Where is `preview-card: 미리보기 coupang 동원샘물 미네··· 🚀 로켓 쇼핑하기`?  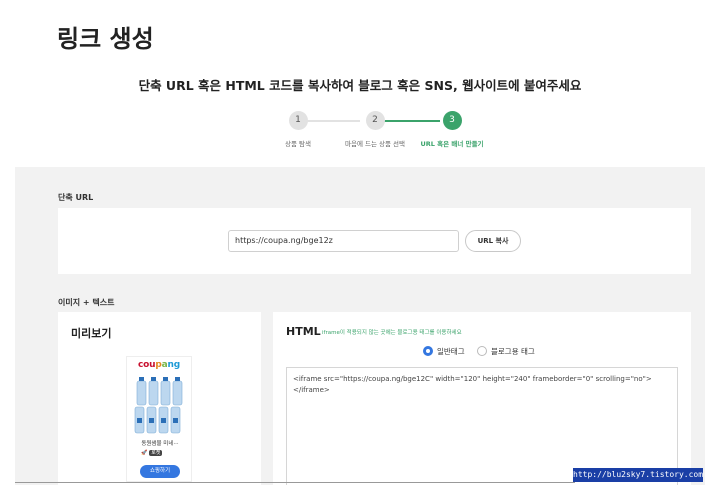 preview-card: 미리보기 coupang 동원샘물 미네··· 🚀 로켓 쇼핑하기 is located at coordinates (159, 398).